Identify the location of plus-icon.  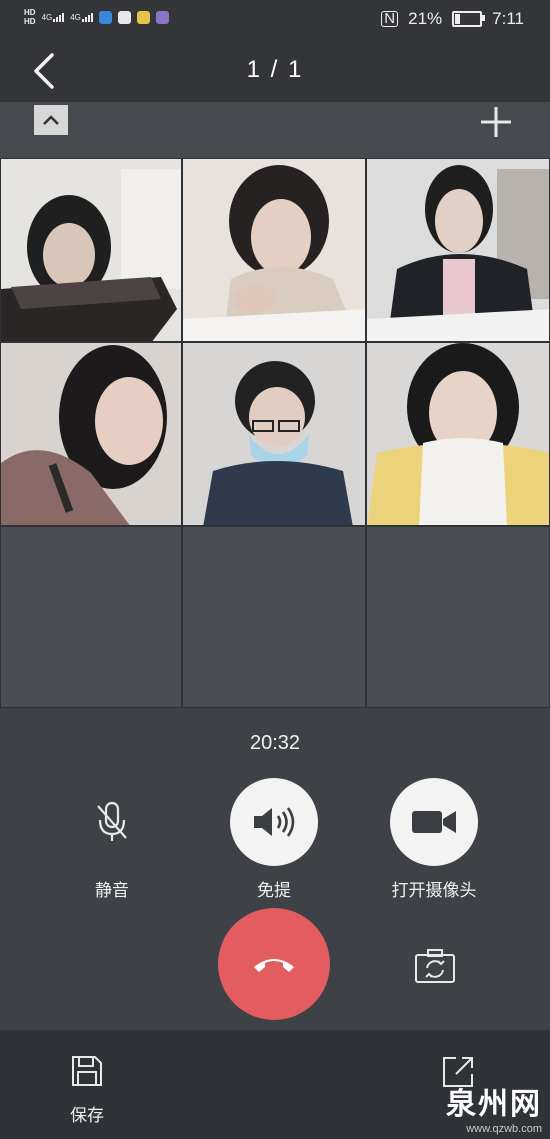
(496, 122).